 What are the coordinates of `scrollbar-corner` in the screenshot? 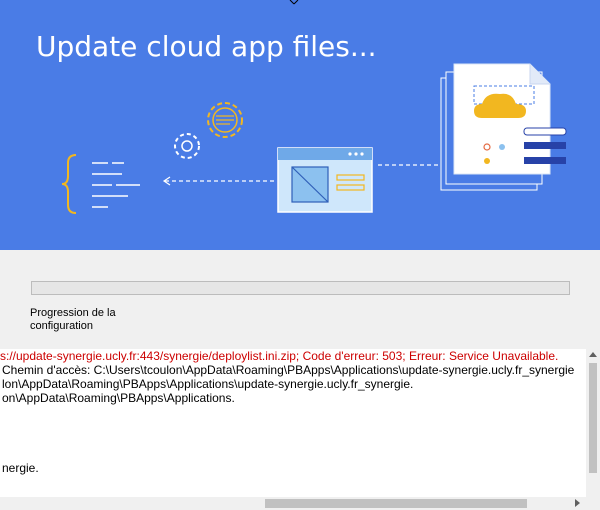 It's located at (593, 503).